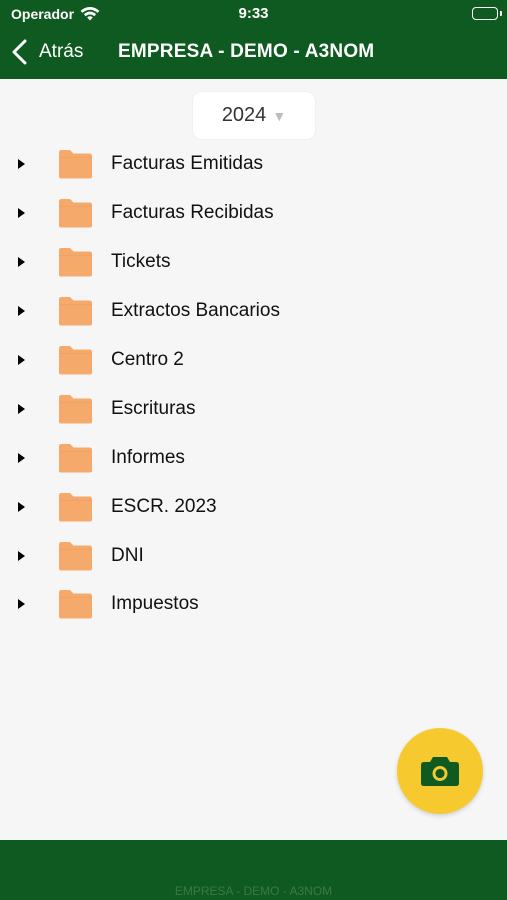 The image size is (507, 900). I want to click on folder-row: ESCR. 2023, so click(253, 506).